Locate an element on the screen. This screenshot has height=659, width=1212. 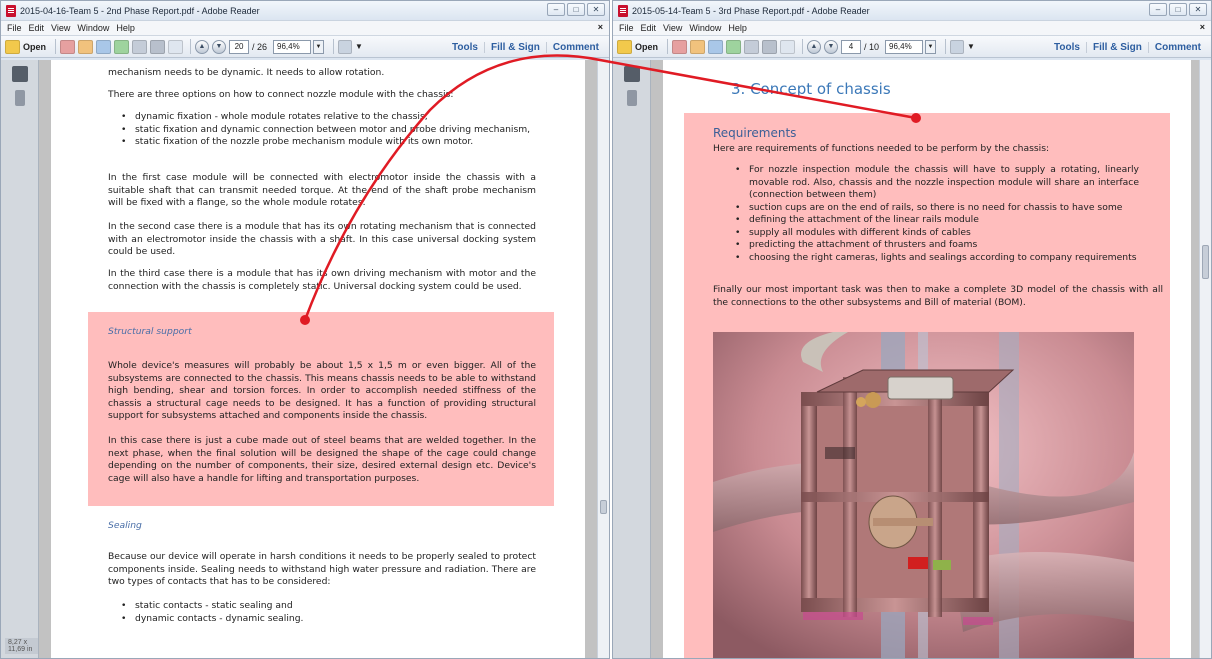
list-item: dynamic contacts - dynamic sealing. is located at coordinates (326, 619).